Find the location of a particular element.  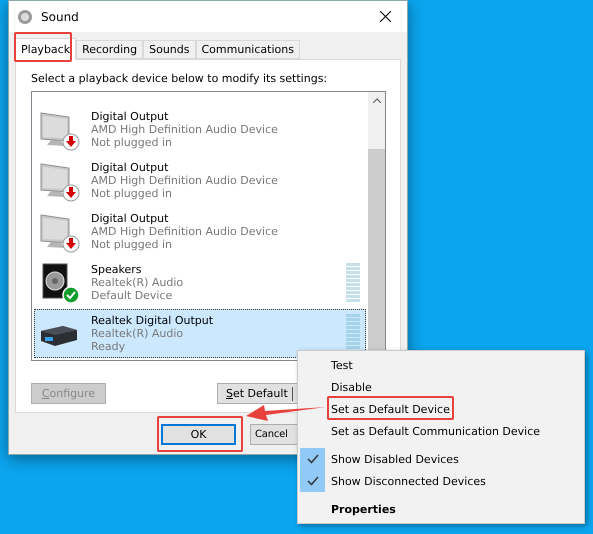

device-status: Default Device is located at coordinates (132, 295).